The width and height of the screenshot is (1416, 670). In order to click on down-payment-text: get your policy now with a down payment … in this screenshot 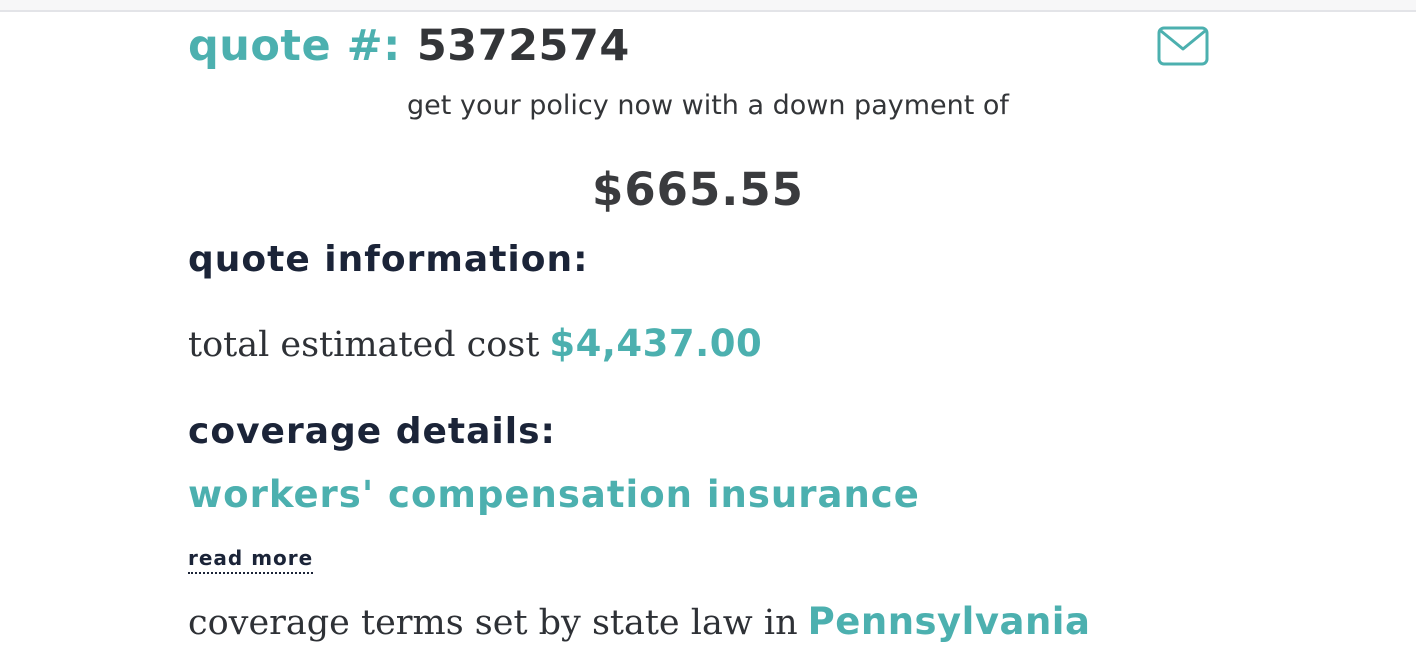, I will do `click(708, 105)`.